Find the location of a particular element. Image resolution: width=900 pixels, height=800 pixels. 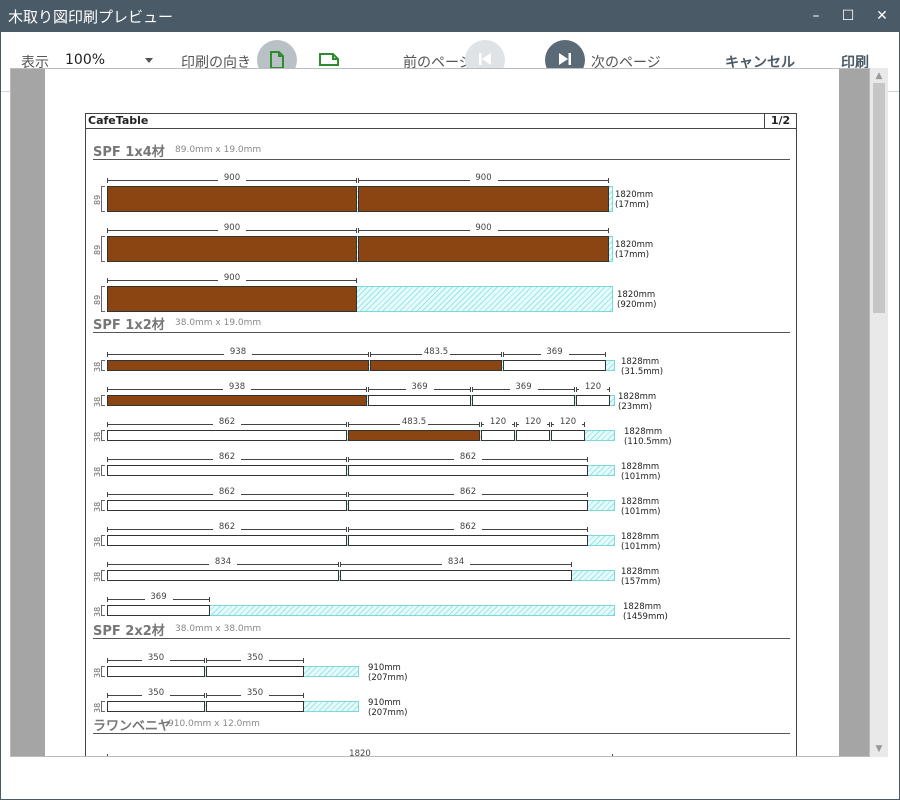

board-length-remainder: 1828mm (157mm) is located at coordinates (640, 577).